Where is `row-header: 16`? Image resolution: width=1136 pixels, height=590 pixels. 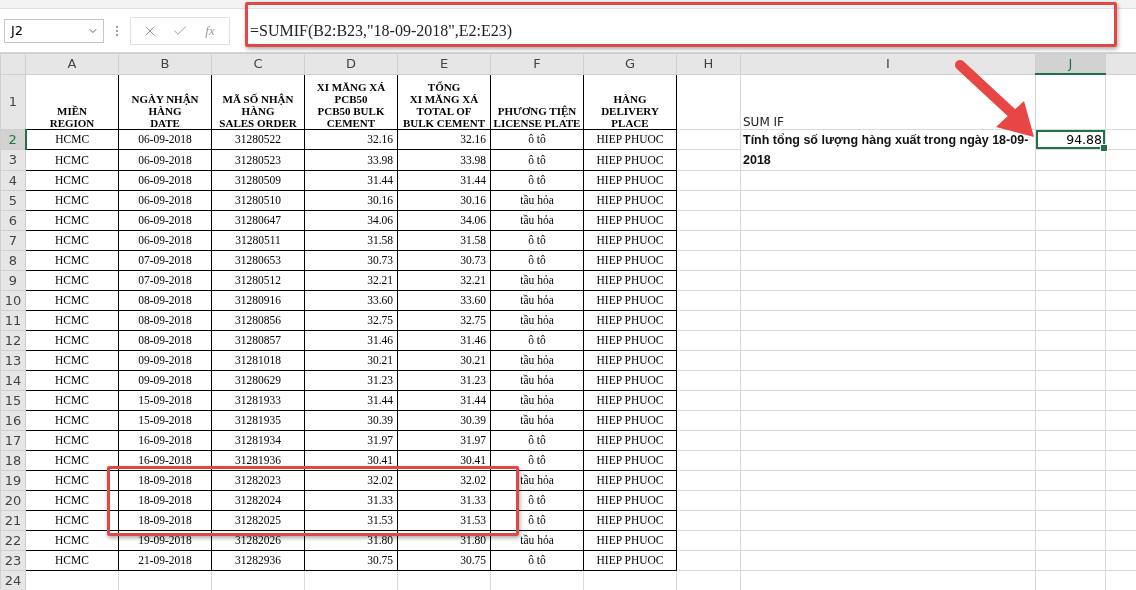 row-header: 16 is located at coordinates (13, 420).